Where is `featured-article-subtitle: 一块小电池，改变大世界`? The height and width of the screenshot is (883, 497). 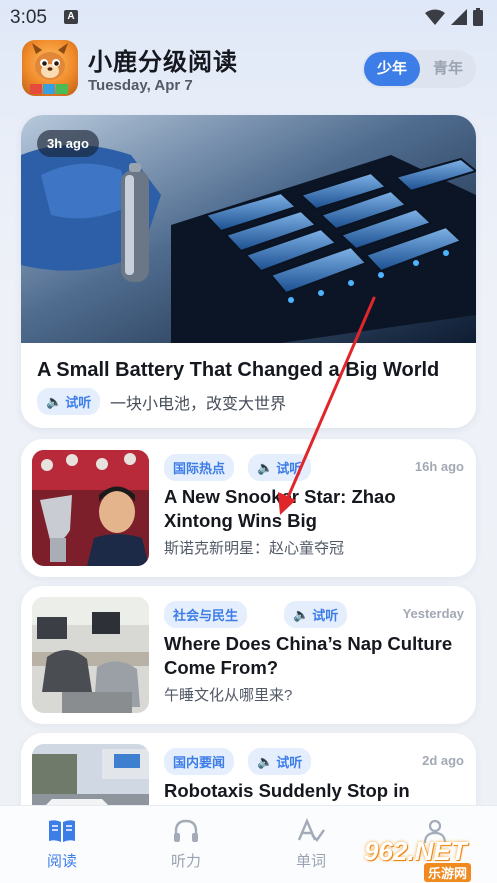 featured-article-subtitle: 一块小电池，改变大世界 is located at coordinates (198, 404).